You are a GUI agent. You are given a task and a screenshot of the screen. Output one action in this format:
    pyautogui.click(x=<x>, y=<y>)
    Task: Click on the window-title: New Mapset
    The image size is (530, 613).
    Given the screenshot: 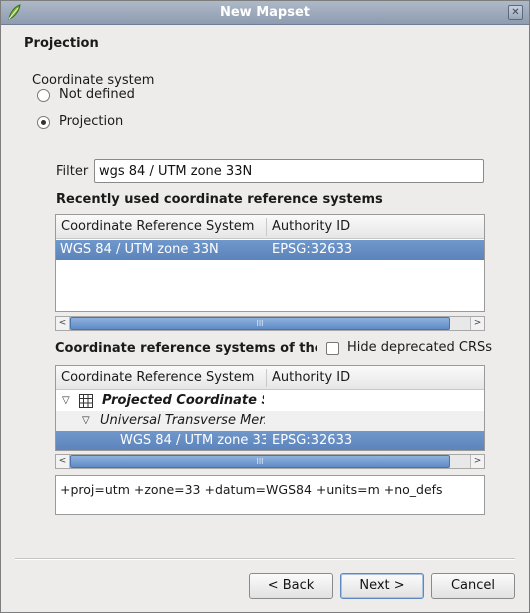 What is the action you would take?
    pyautogui.click(x=265, y=12)
    